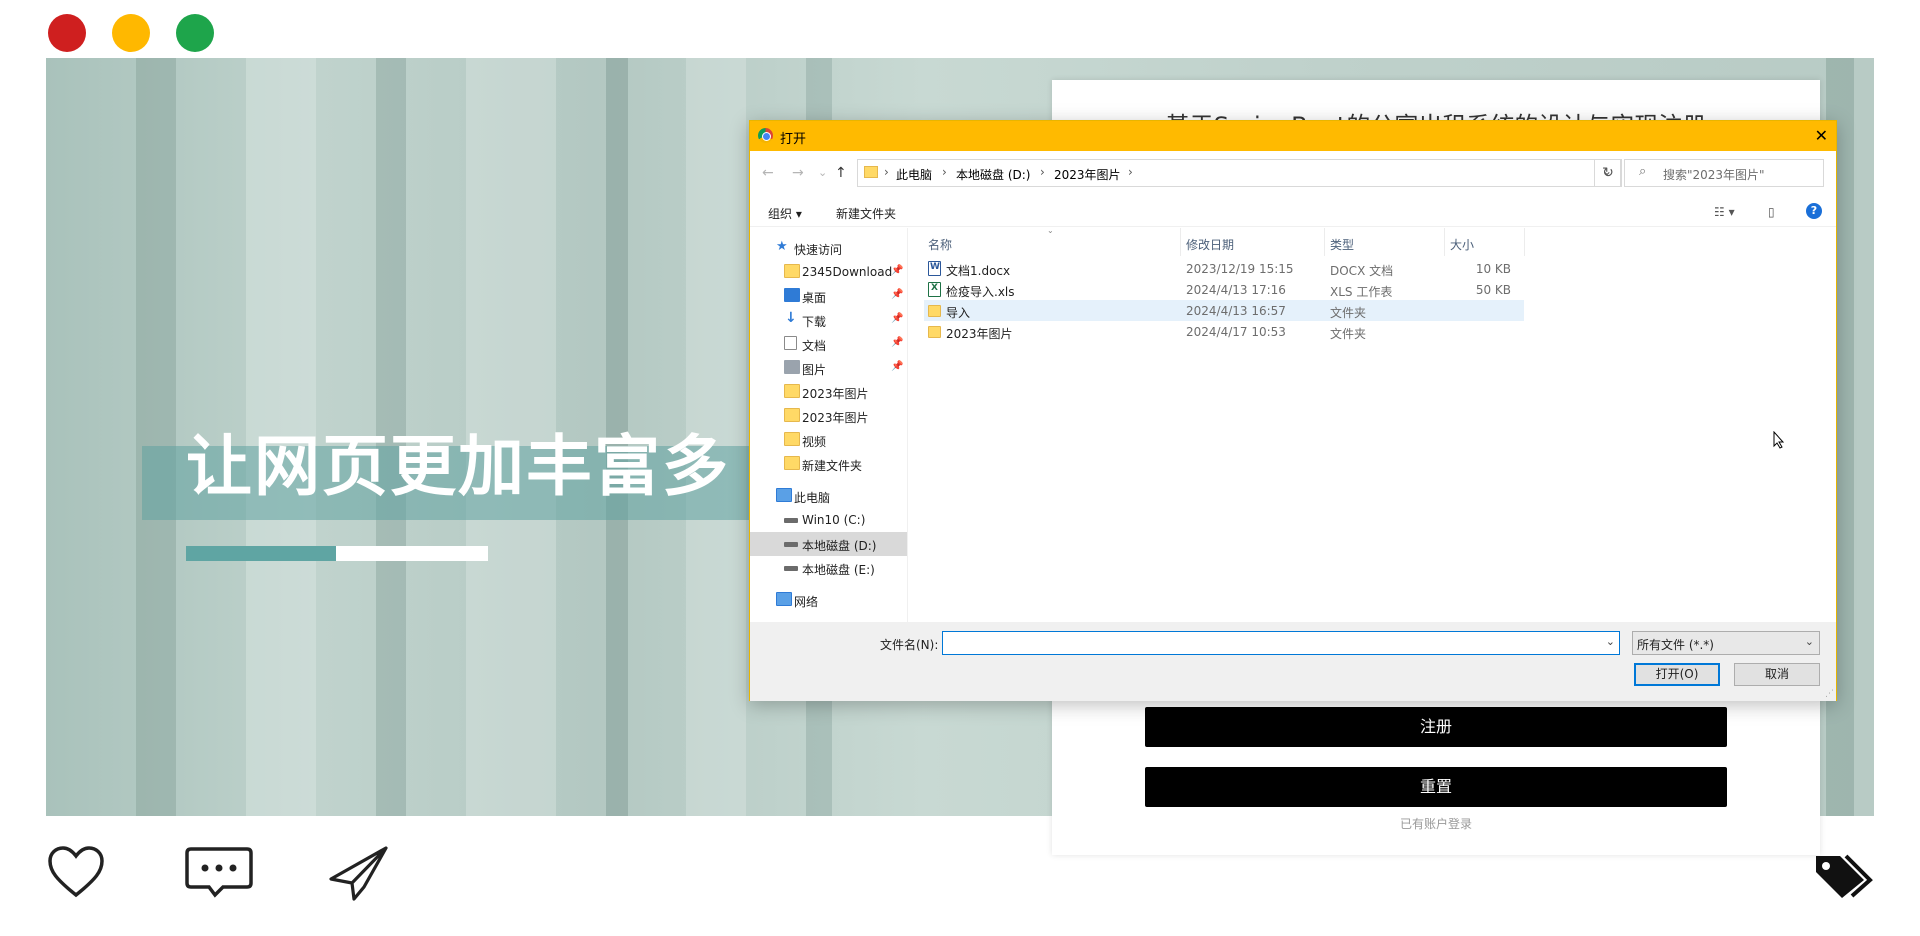 The image size is (1920, 936). Describe the element at coordinates (832, 466) in the screenshot. I see `nav-item-label: 新建文件夹` at that location.